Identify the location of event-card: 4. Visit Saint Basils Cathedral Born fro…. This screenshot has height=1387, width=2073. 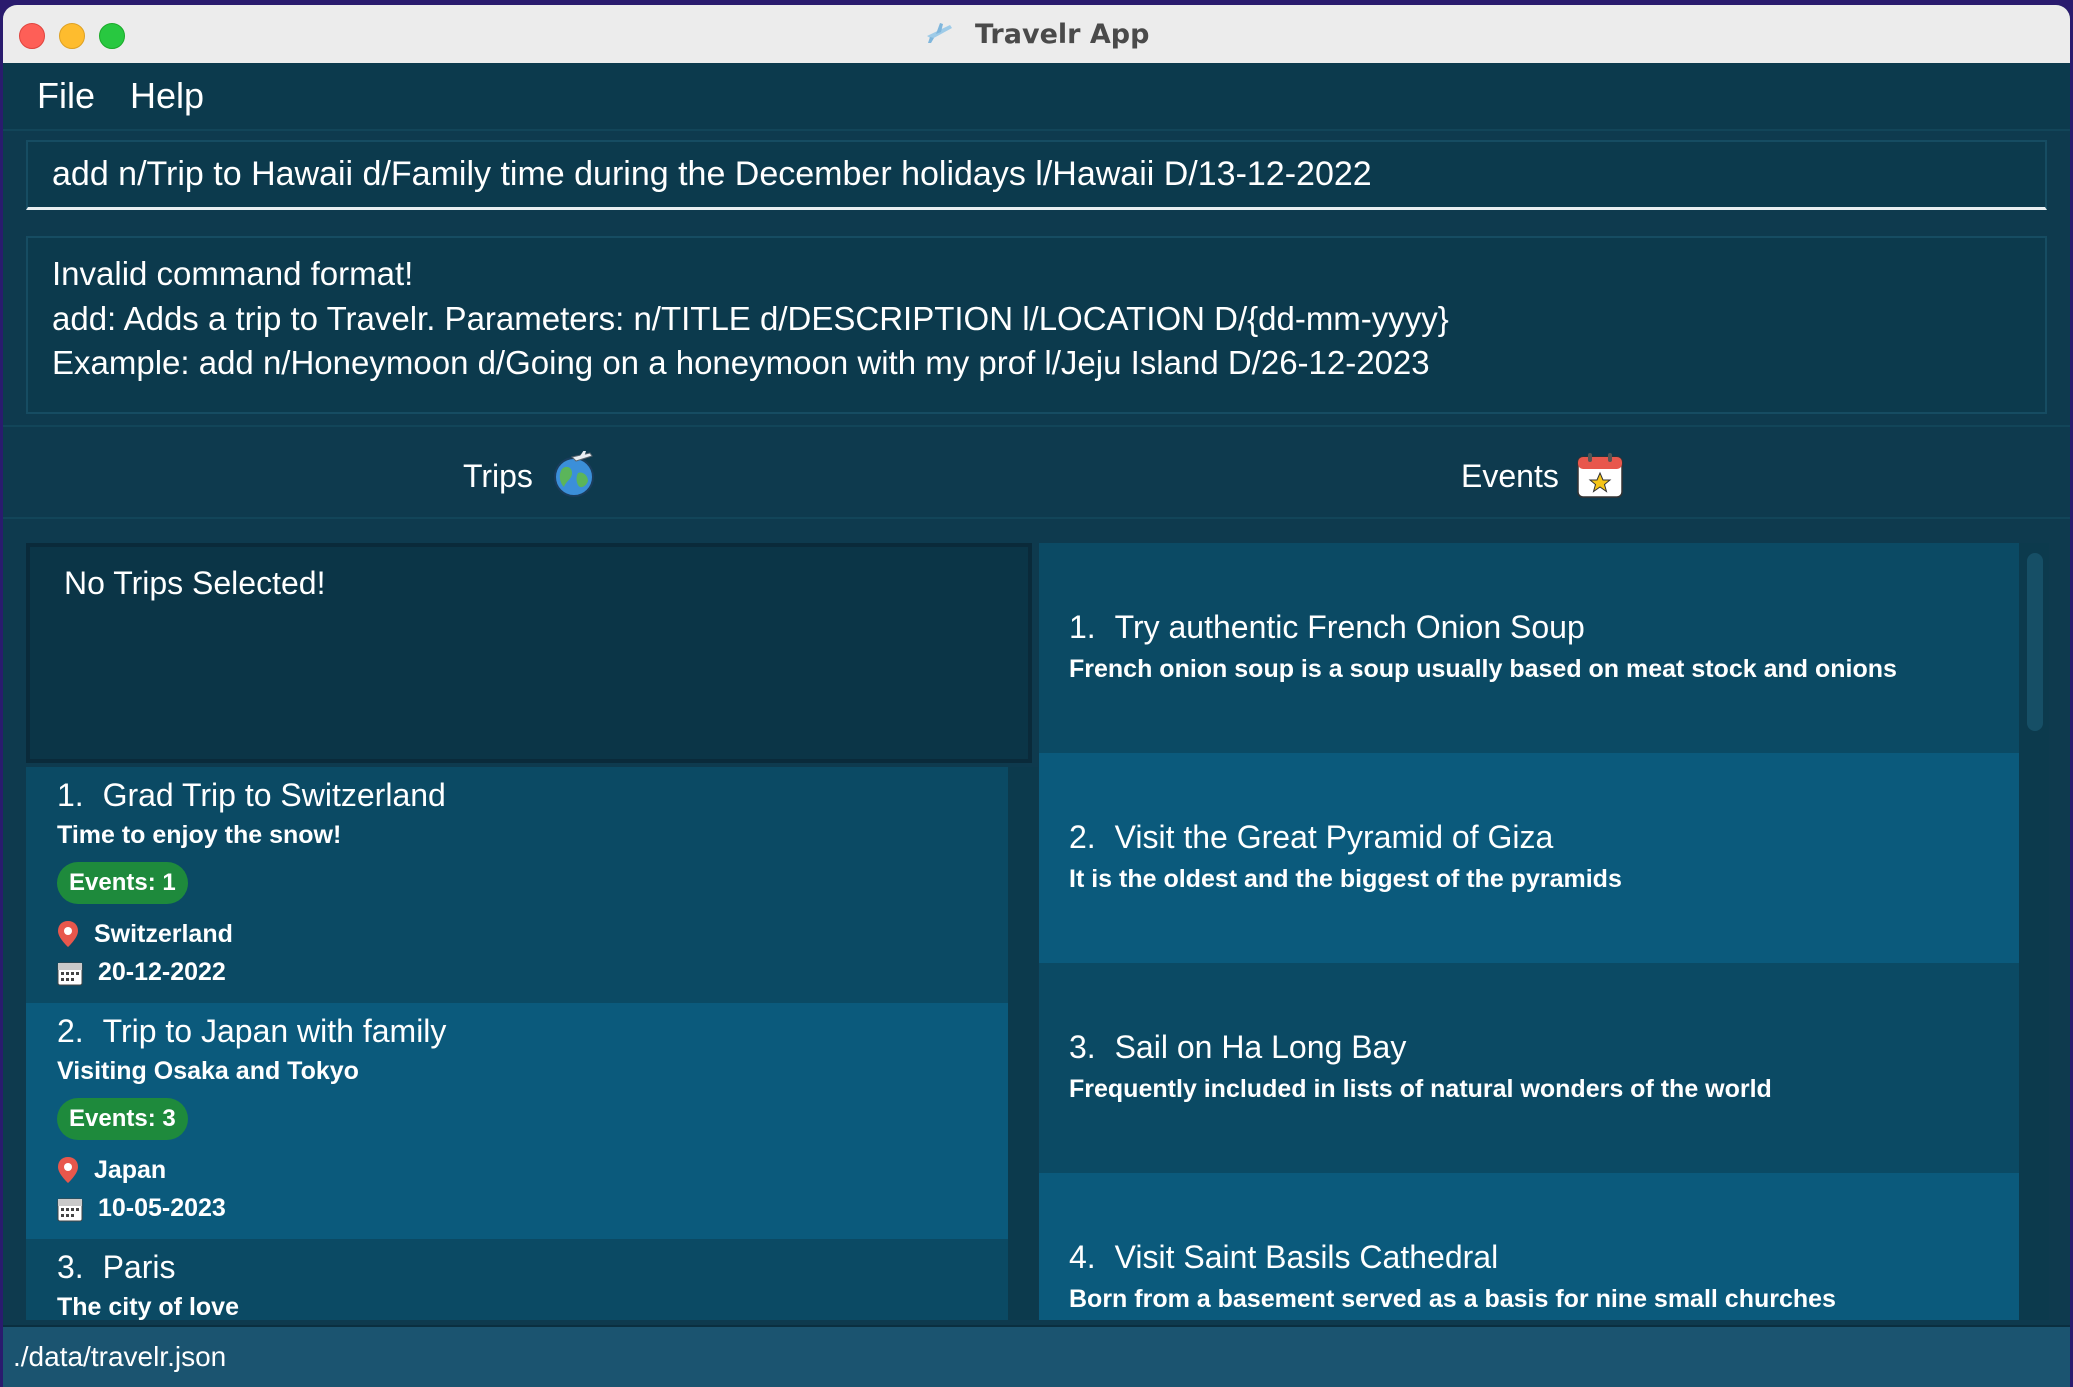
(1529, 1246).